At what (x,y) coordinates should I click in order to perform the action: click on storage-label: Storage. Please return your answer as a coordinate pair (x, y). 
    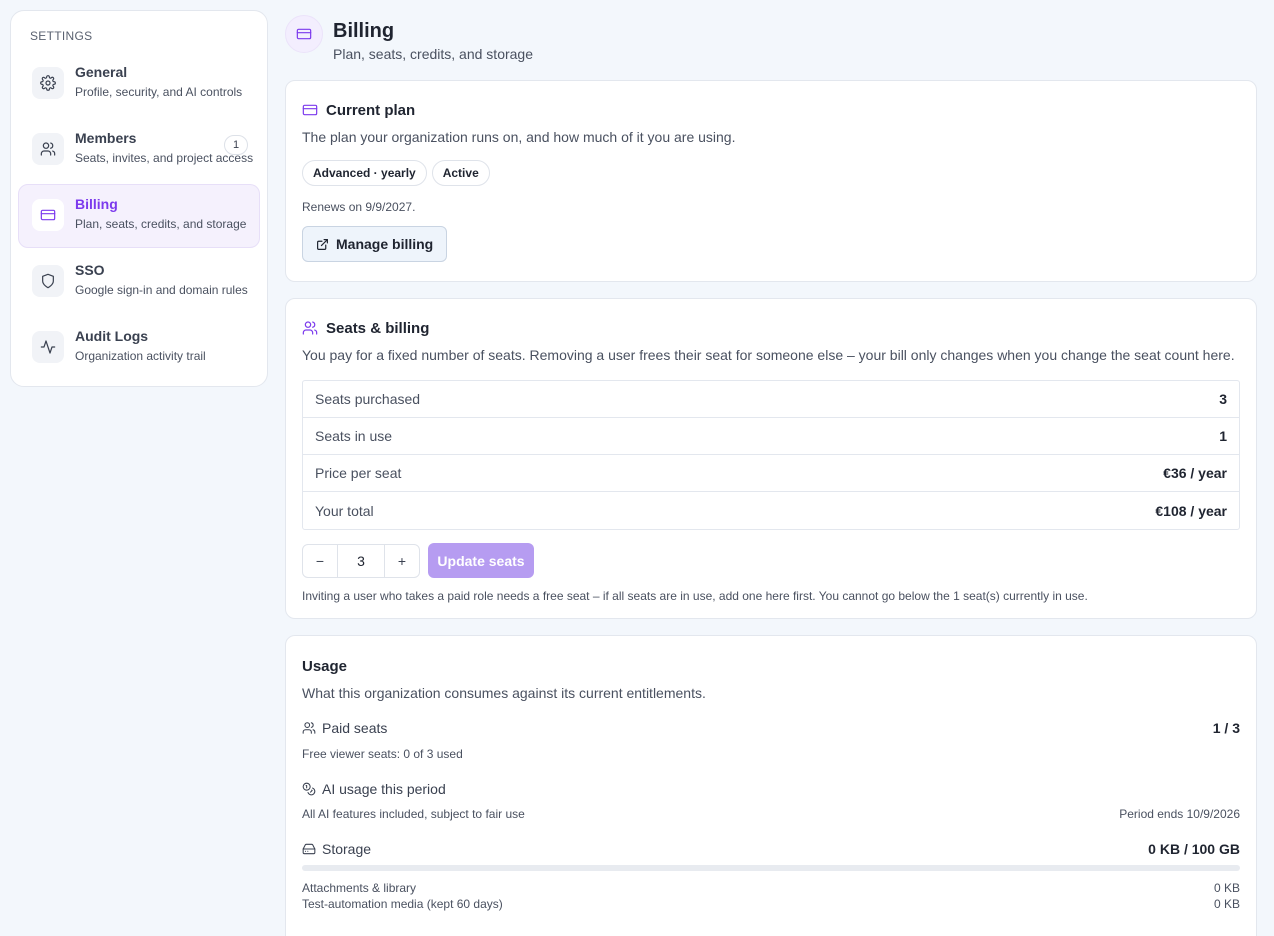
    Looking at the image, I should click on (336, 849).